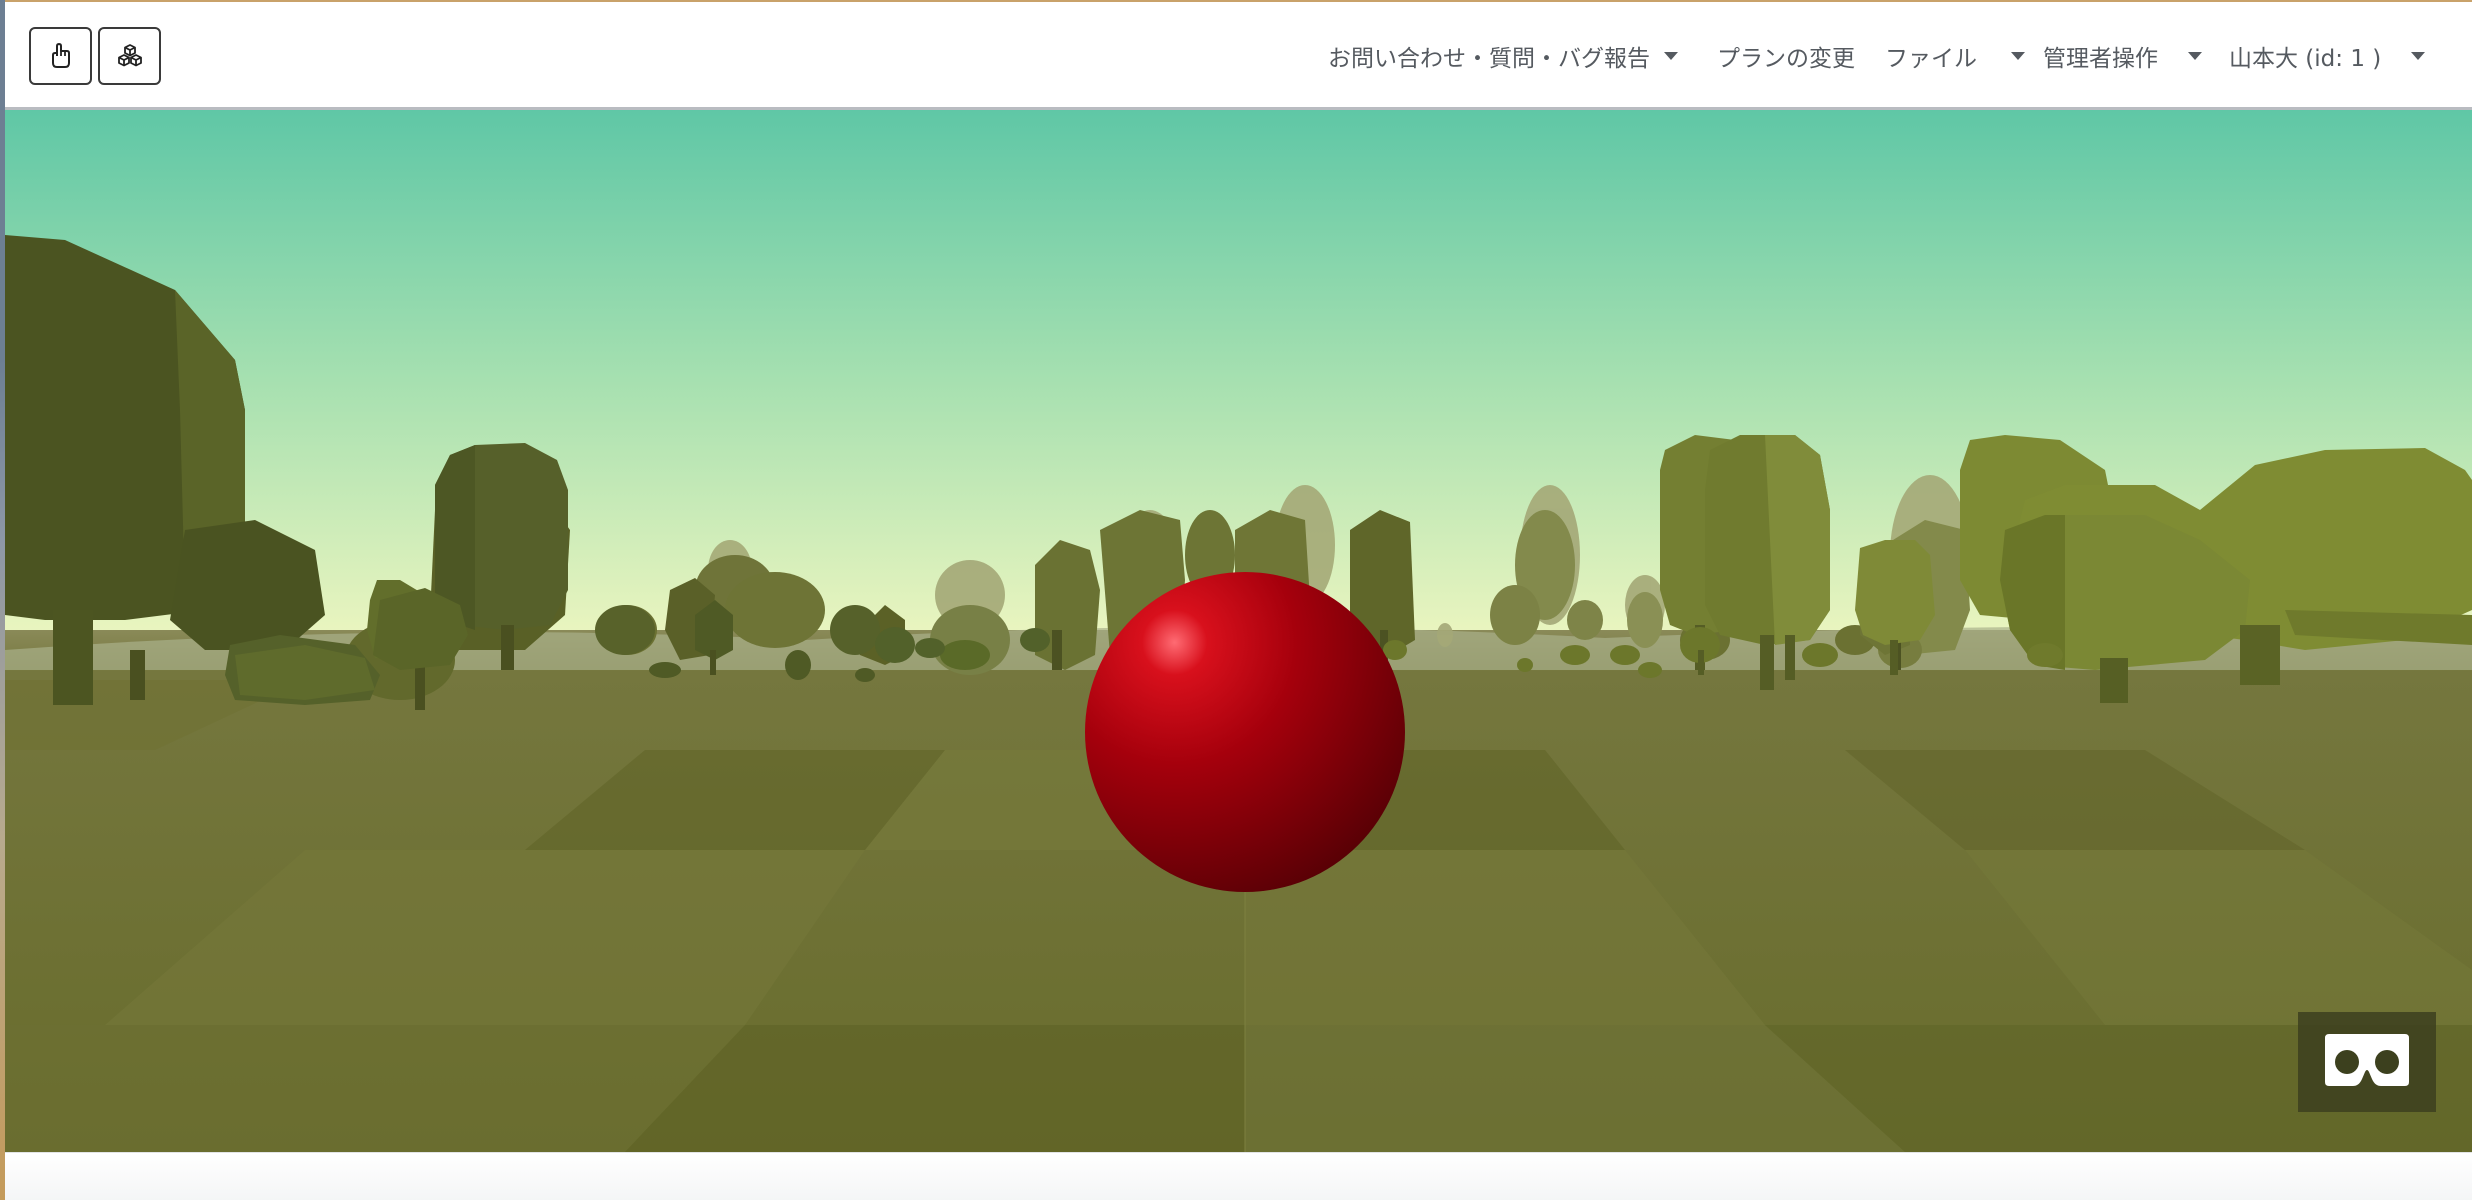 This screenshot has width=2472, height=1200. I want to click on vr-mode-button, so click(2367, 1062).